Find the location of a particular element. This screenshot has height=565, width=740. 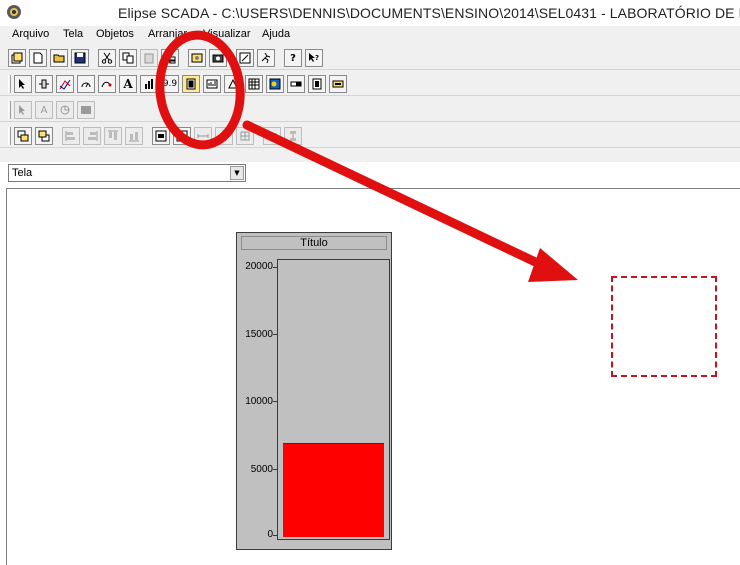

open-folder-icon is located at coordinates (59, 58).